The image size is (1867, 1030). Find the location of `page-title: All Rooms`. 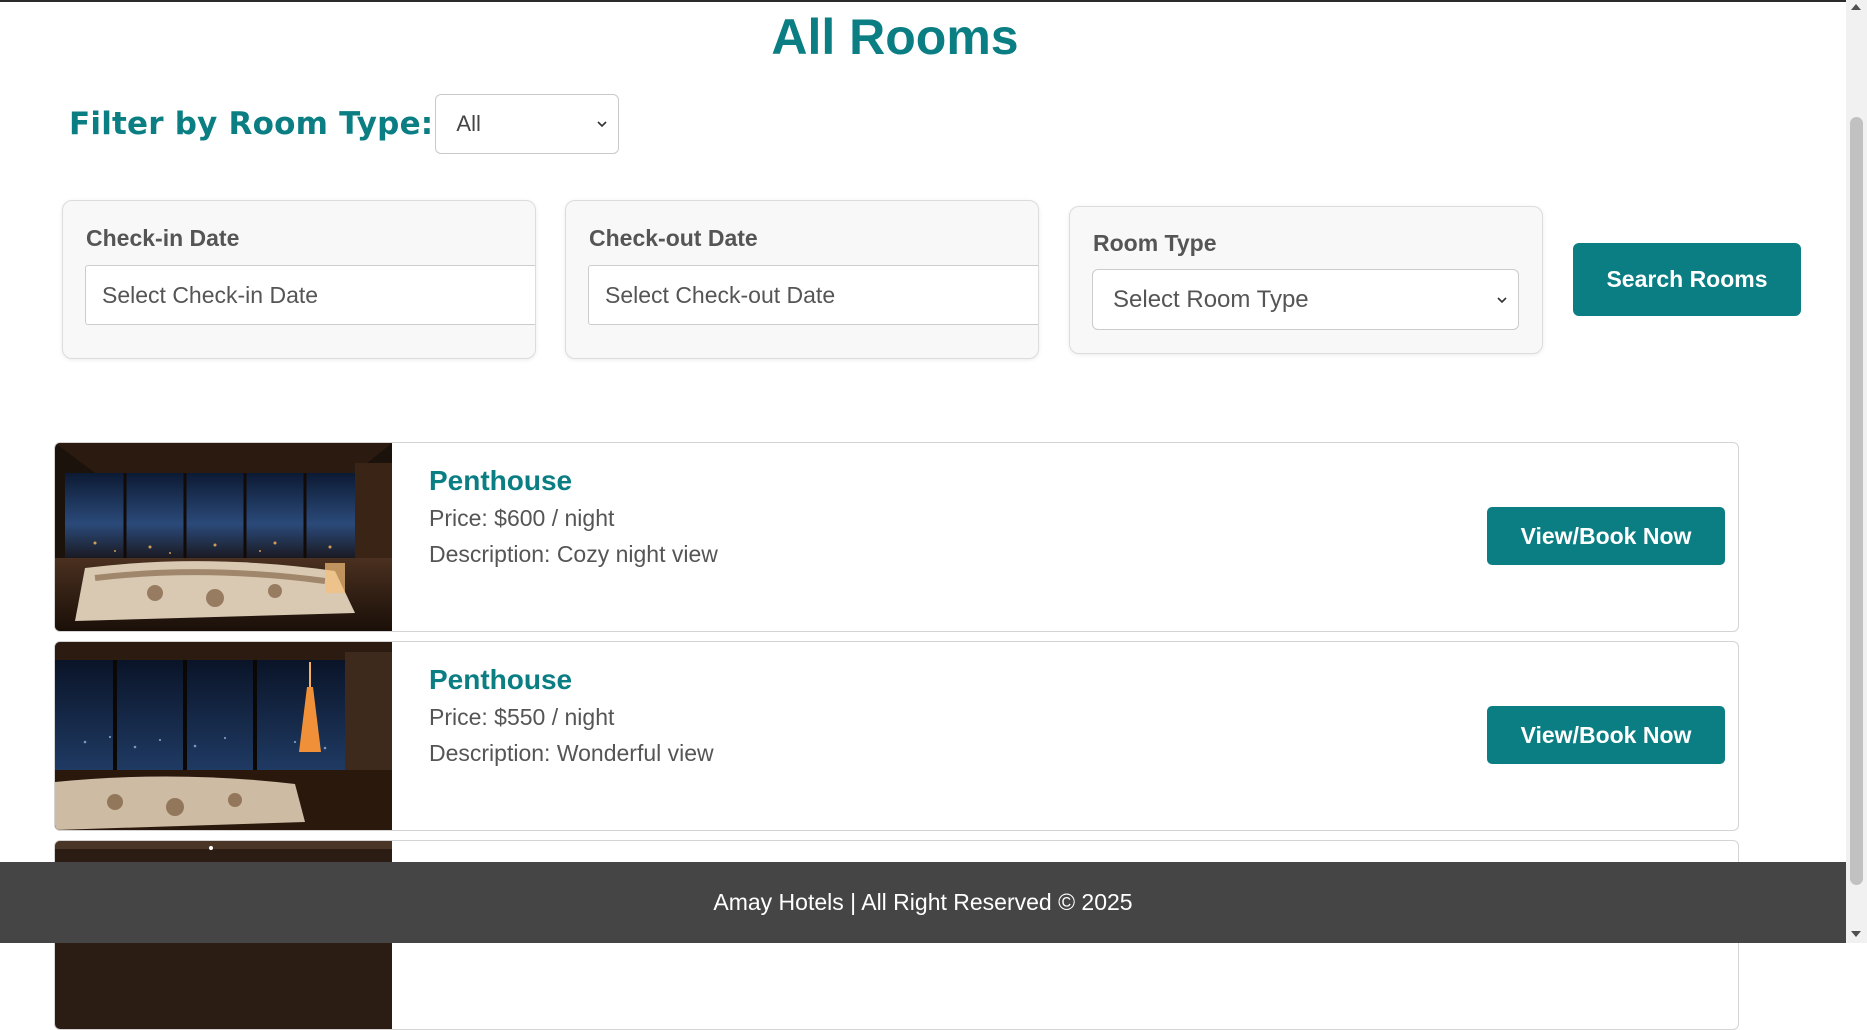

page-title: All Rooms is located at coordinates (895, 37).